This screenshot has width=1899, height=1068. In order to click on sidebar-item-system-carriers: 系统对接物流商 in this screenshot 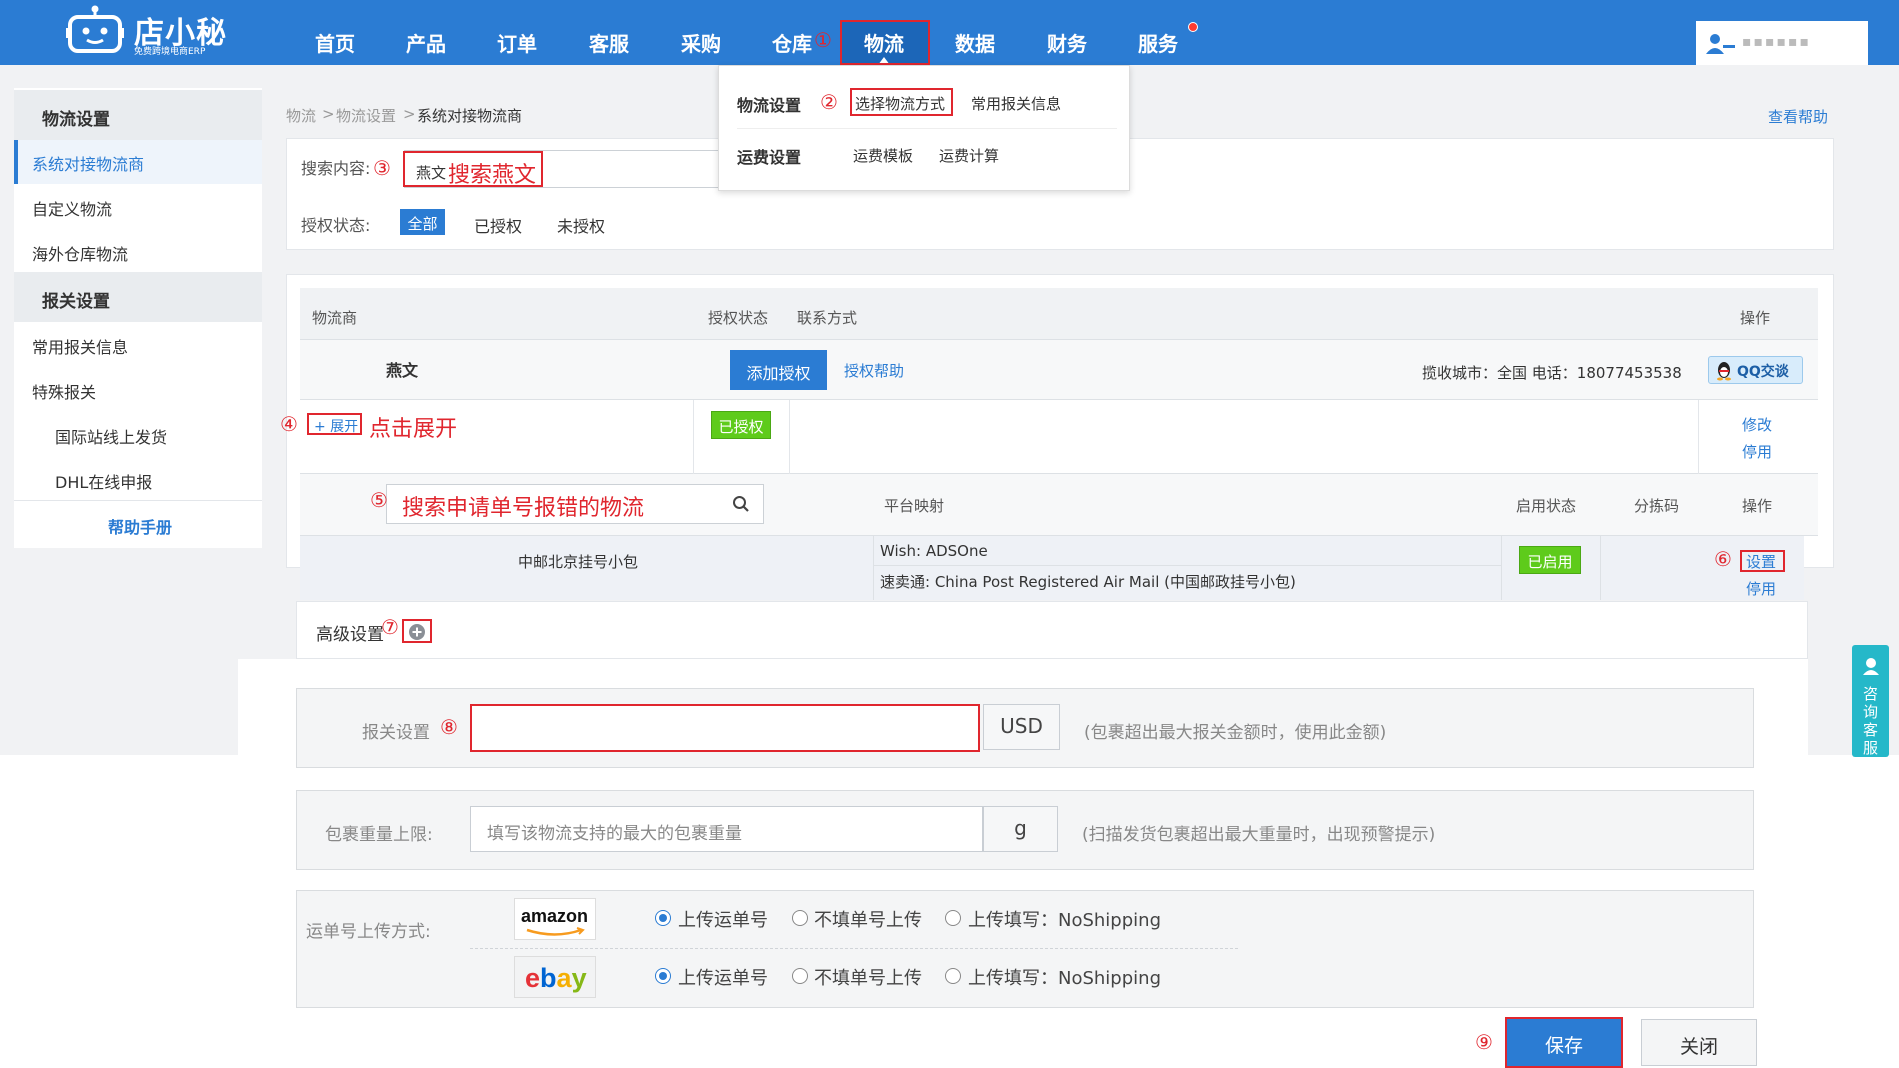, I will do `click(88, 163)`.